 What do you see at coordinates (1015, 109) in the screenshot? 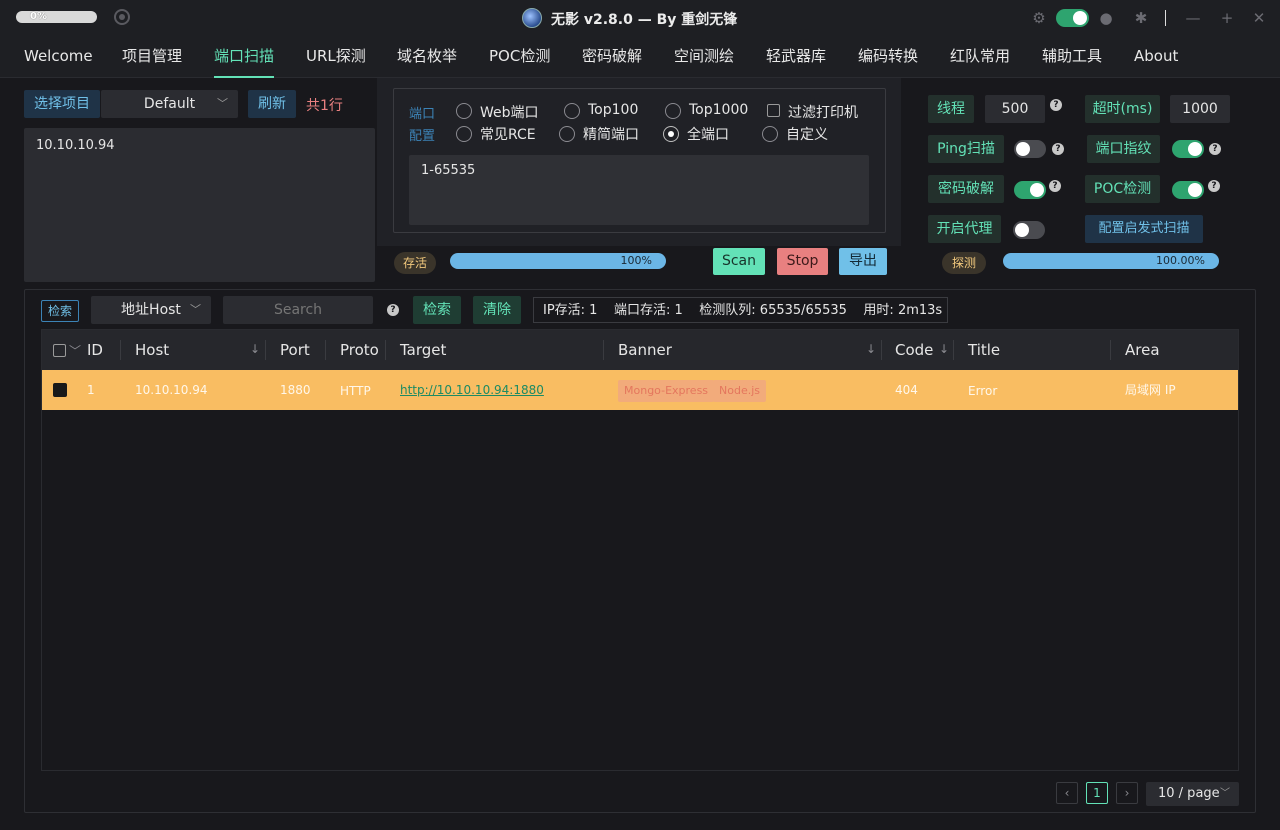
I see `threads-input: 500` at bounding box center [1015, 109].